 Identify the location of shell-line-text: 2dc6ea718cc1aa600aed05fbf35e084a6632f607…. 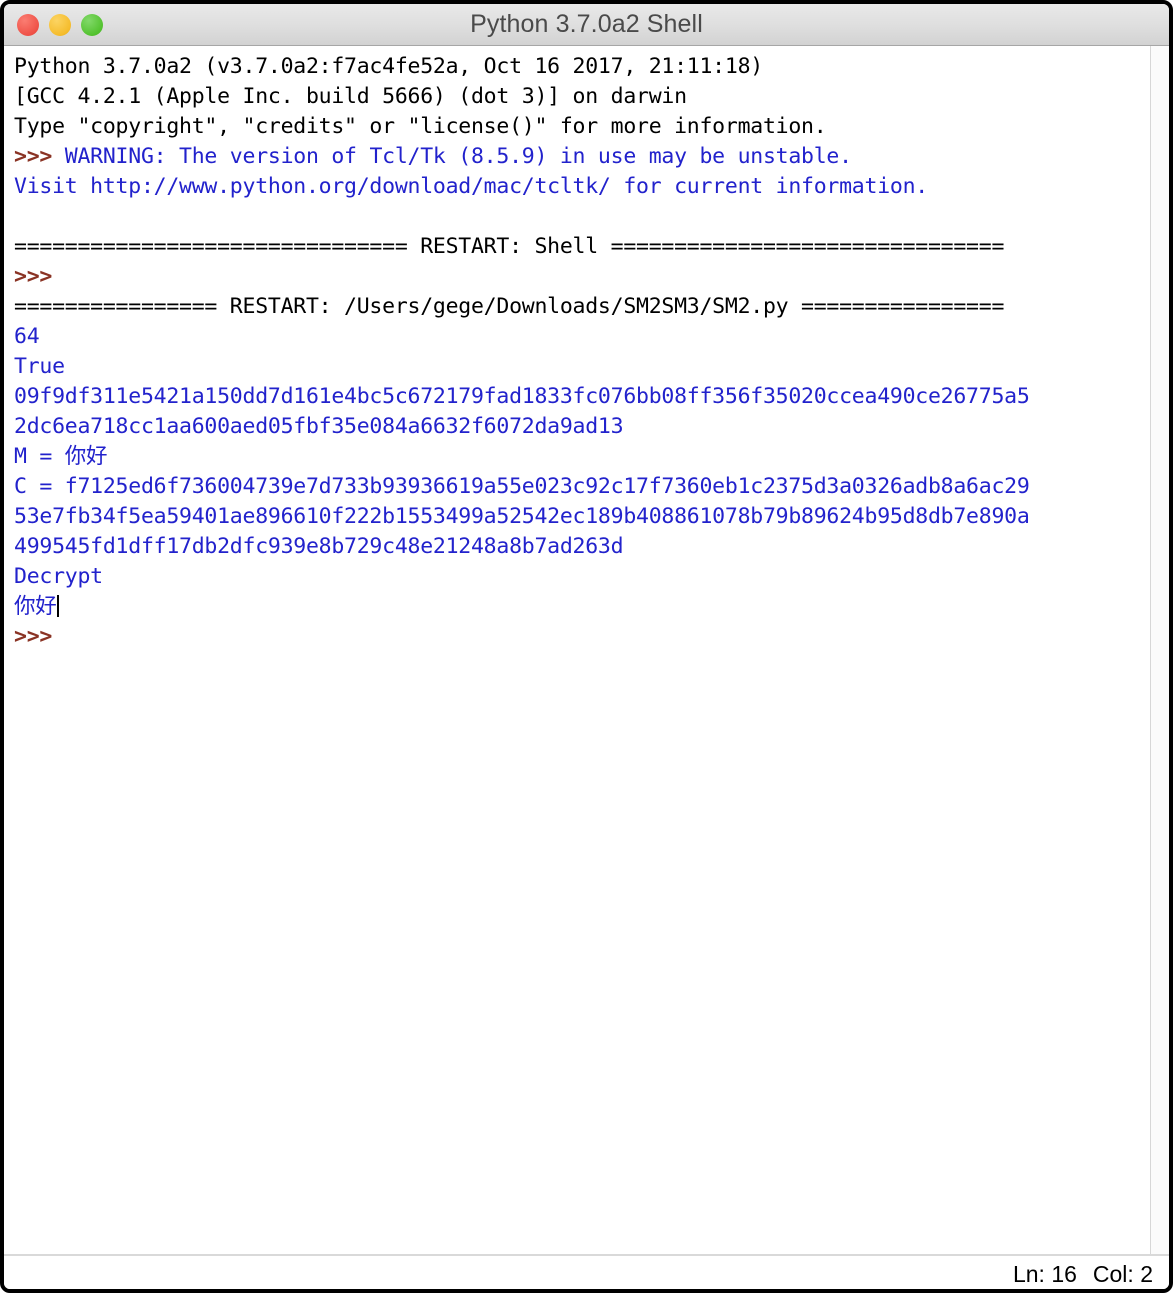
(319, 426).